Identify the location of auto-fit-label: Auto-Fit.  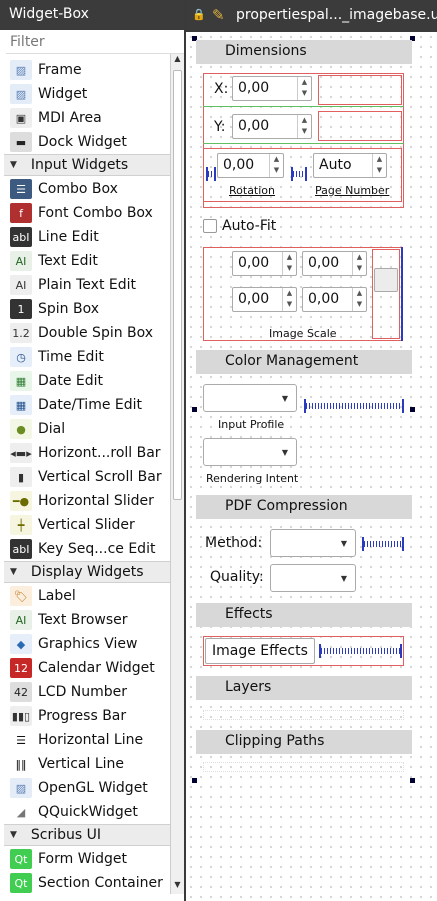
(249, 226).